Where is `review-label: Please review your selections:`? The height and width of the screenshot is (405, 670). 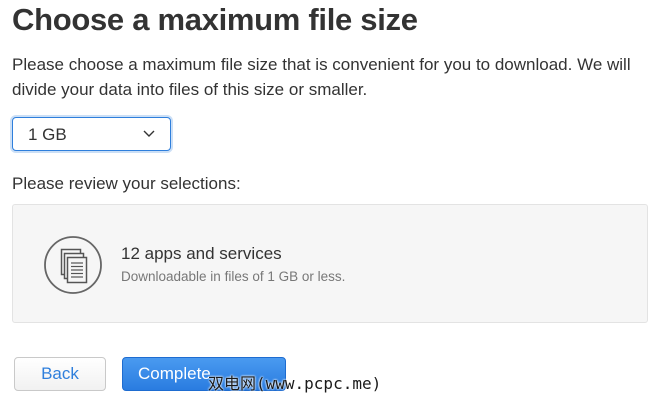
review-label: Please review your selections: is located at coordinates (126, 183).